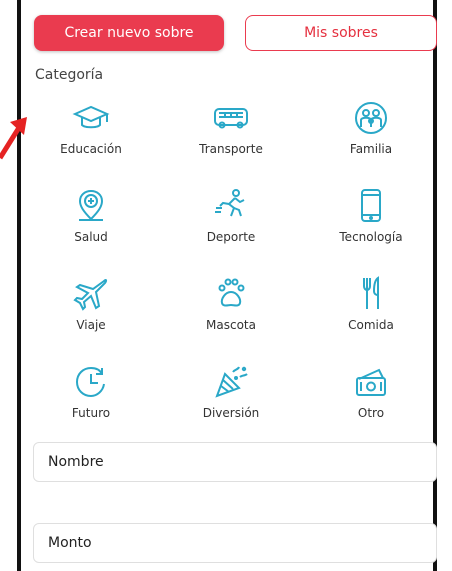 The width and height of the screenshot is (452, 571). What do you see at coordinates (129, 33) in the screenshot?
I see `create-envelope-button: Crear nuevo sobre` at bounding box center [129, 33].